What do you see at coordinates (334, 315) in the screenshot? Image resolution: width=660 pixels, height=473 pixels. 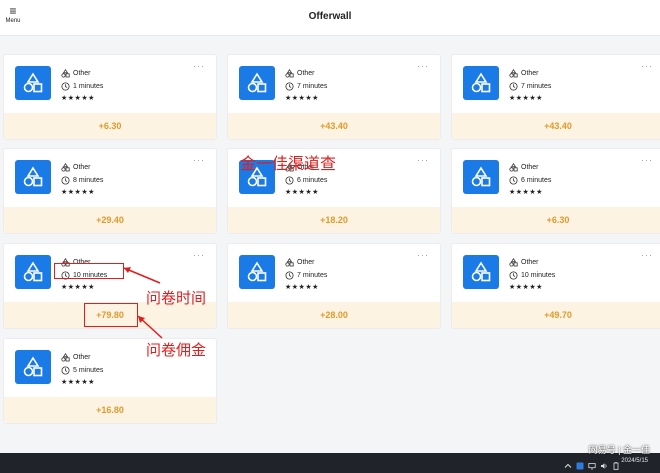 I see `offer-reward: +28.00` at bounding box center [334, 315].